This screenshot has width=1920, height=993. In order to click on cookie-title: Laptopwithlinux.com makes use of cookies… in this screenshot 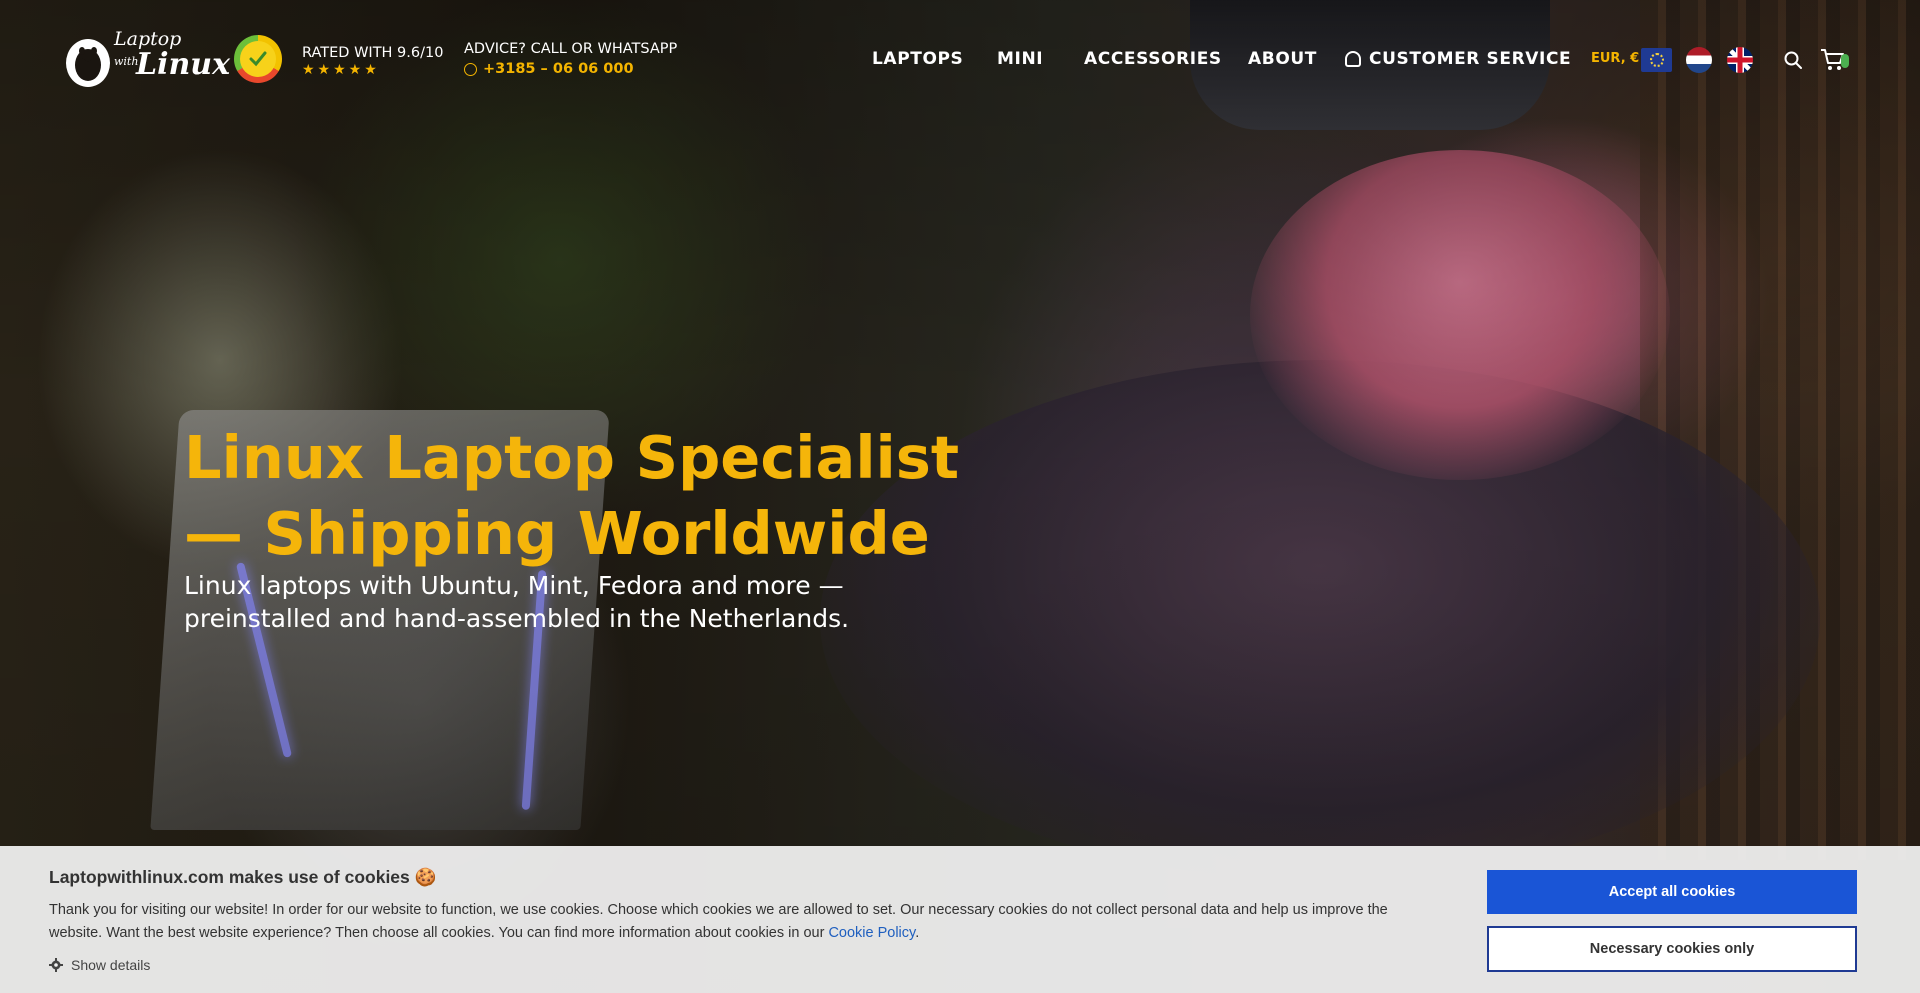, I will do `click(243, 877)`.